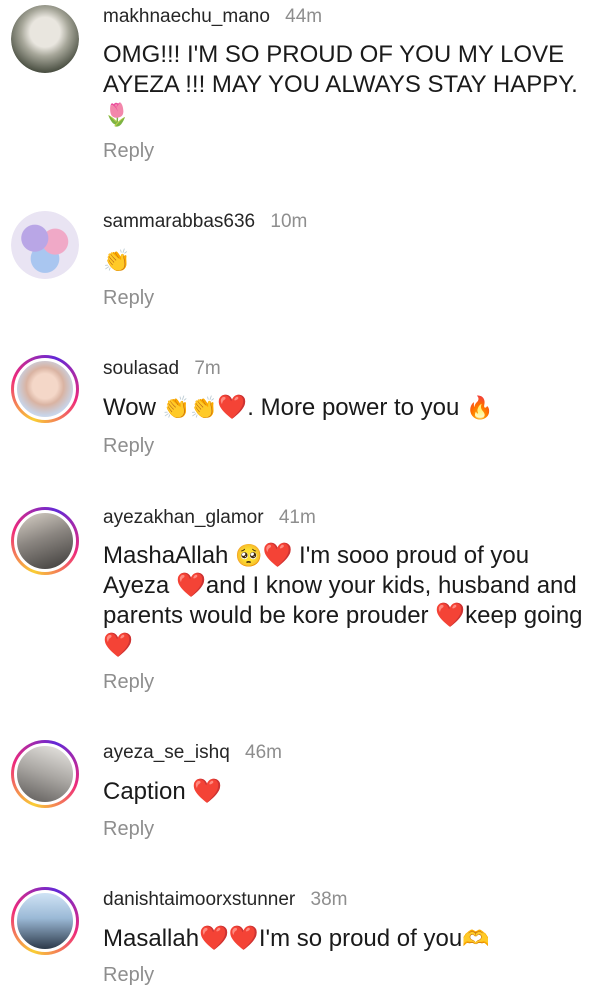 Image resolution: width=601 pixels, height=987 pixels. What do you see at coordinates (348, 792) in the screenshot?
I see `comment-text: Caption ❤️` at bounding box center [348, 792].